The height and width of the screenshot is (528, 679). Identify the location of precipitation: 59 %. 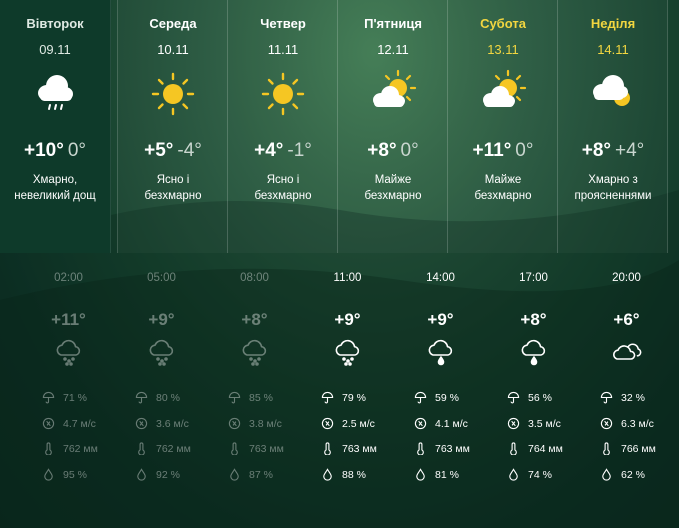
(436, 397).